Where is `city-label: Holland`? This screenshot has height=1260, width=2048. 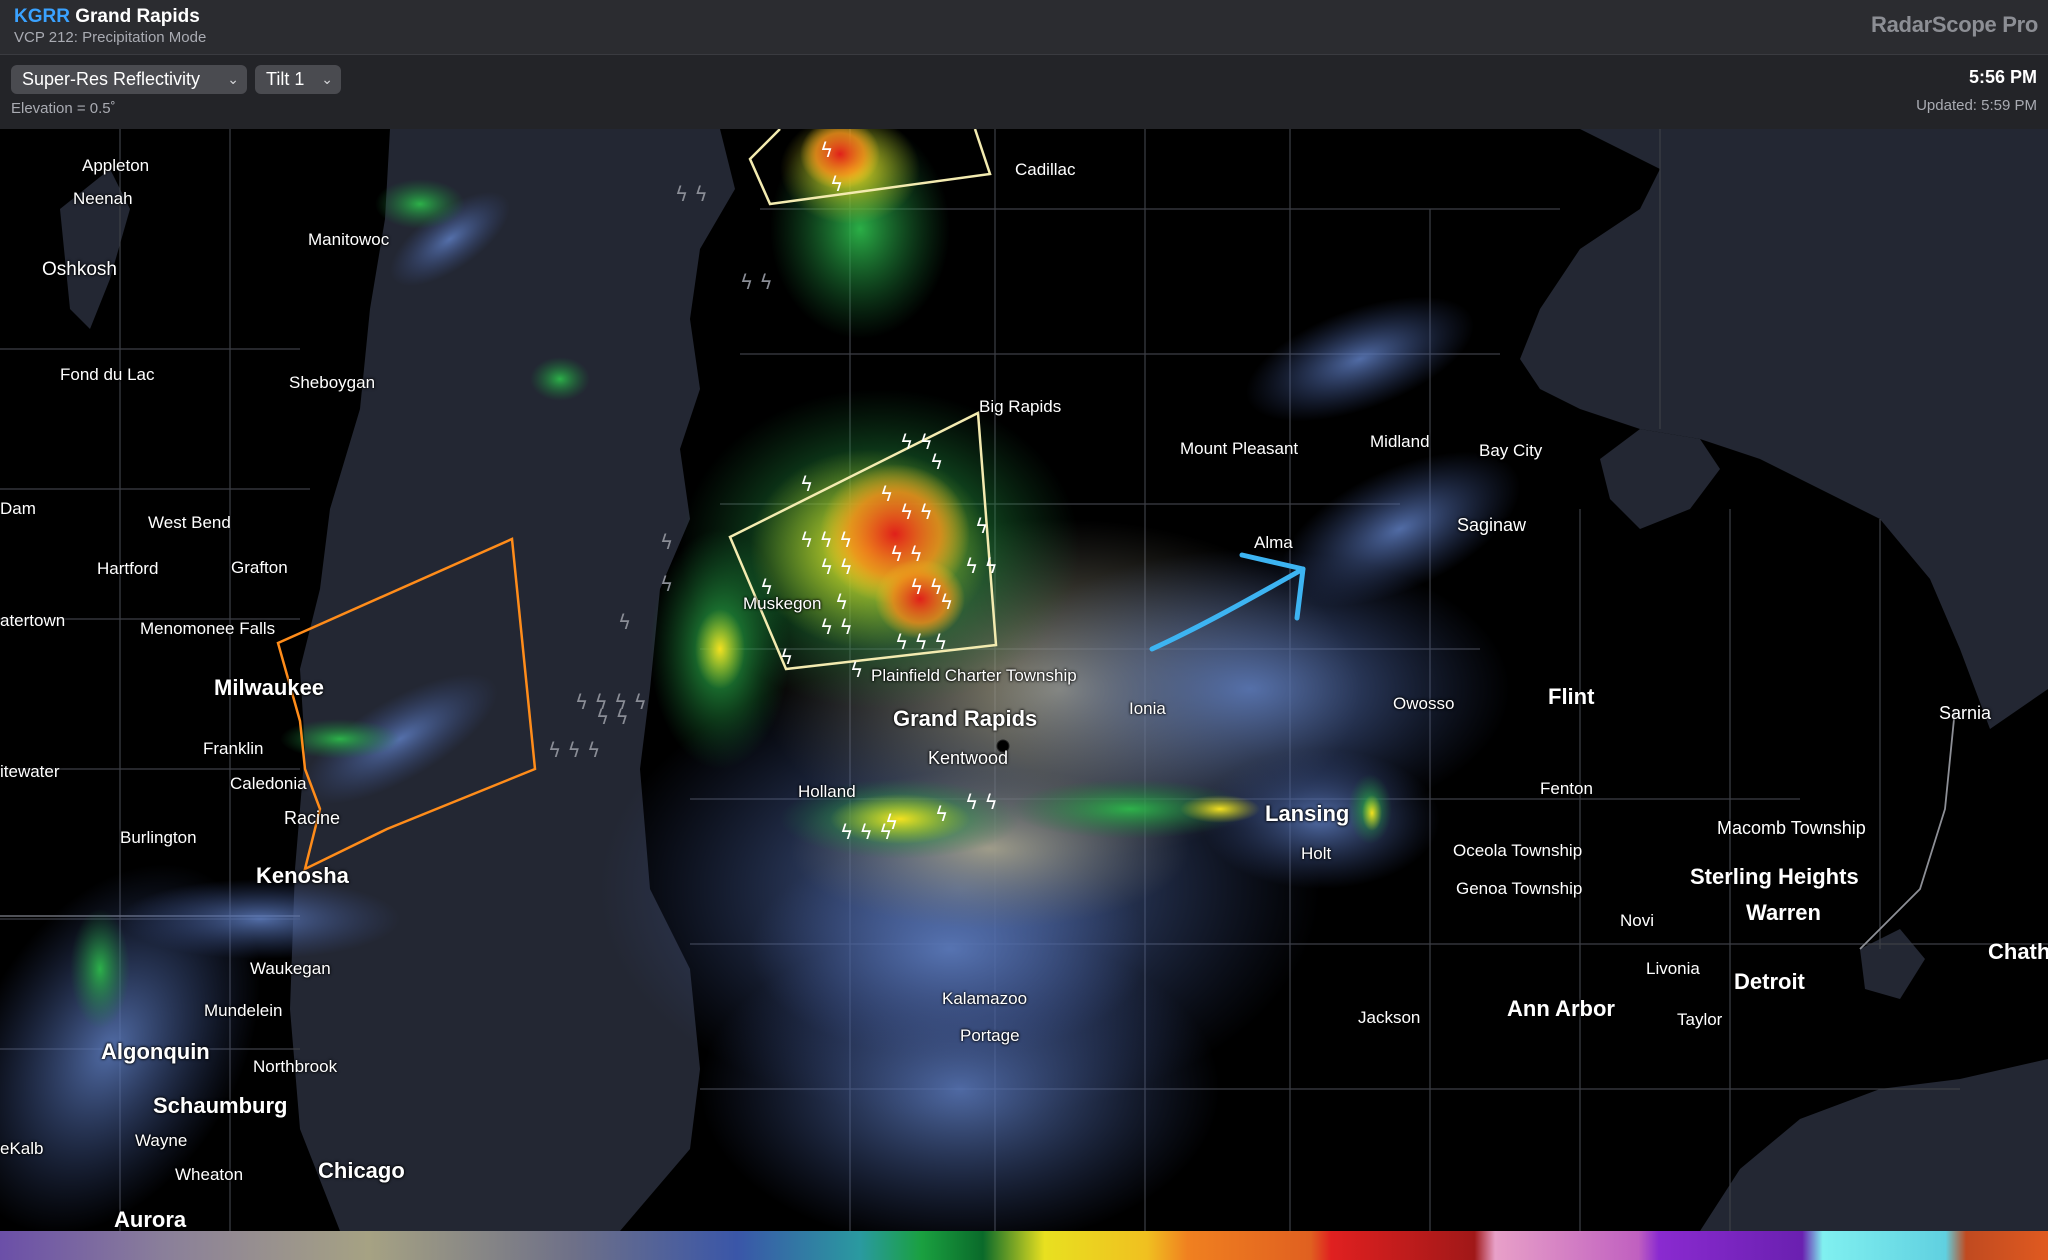
city-label: Holland is located at coordinates (827, 791).